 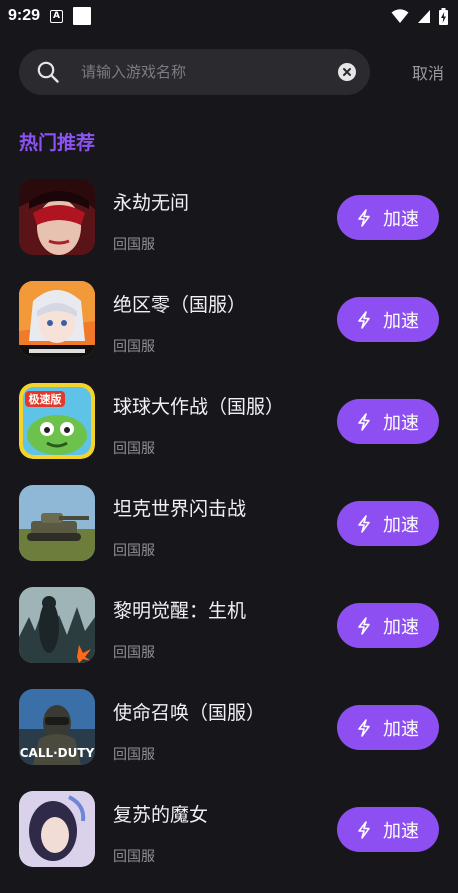 I want to click on game-name: 使命召唤（国服）, so click(x=189, y=713).